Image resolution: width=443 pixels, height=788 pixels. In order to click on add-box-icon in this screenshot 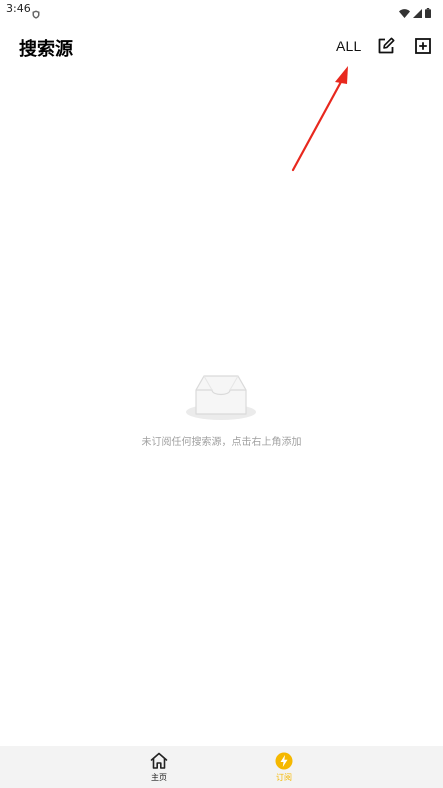, I will do `click(423, 46)`.